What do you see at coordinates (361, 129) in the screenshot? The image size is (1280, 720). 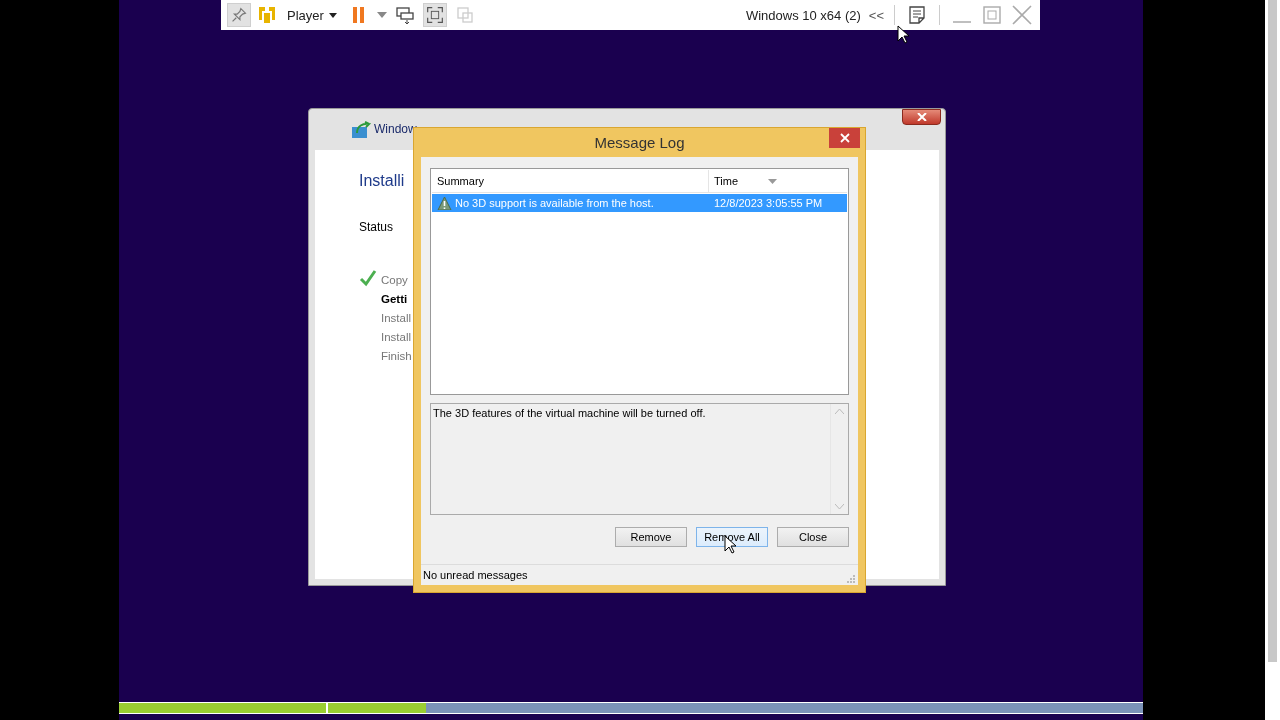 I see `setup-icon` at bounding box center [361, 129].